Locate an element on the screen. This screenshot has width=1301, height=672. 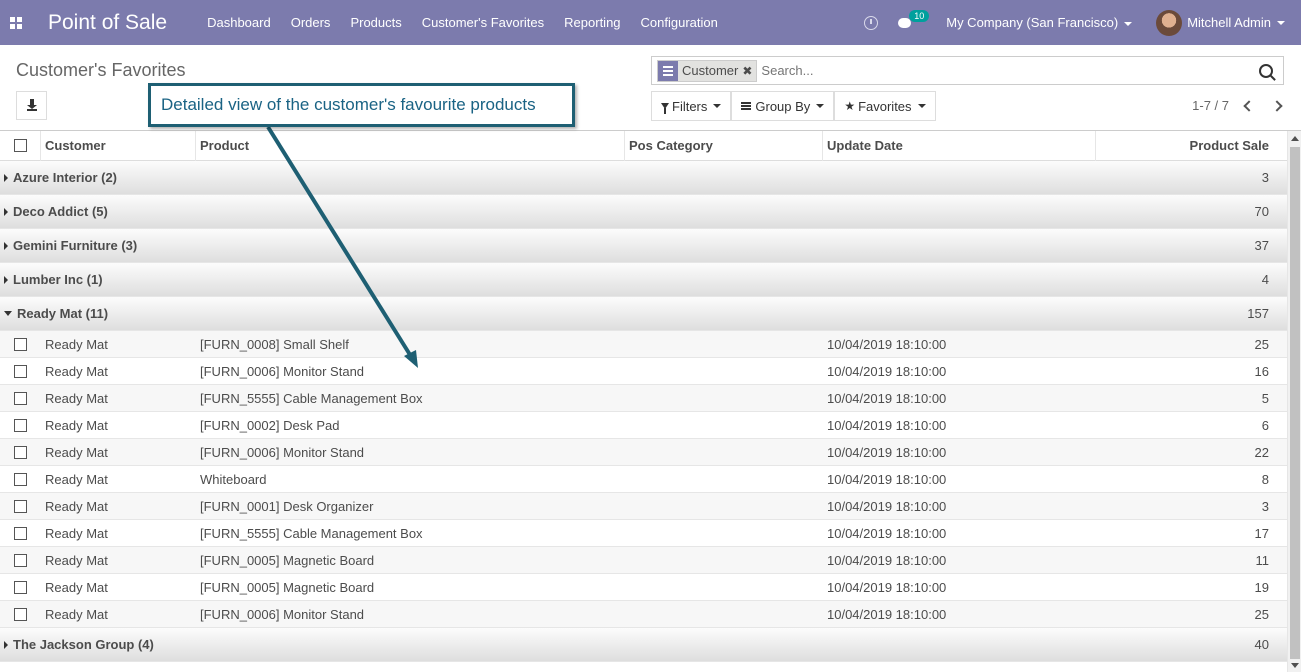
cell-product: [FURN_0001] Desk Organizer is located at coordinates (287, 506).